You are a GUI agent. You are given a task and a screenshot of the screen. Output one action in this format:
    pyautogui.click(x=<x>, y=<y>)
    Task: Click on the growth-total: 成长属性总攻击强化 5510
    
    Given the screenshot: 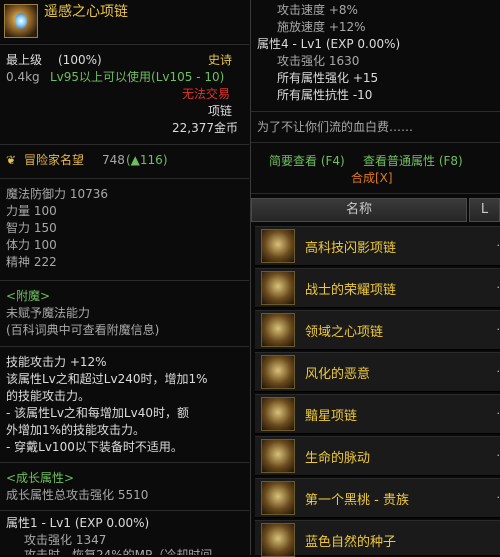 What is the action you would take?
    pyautogui.click(x=77, y=495)
    